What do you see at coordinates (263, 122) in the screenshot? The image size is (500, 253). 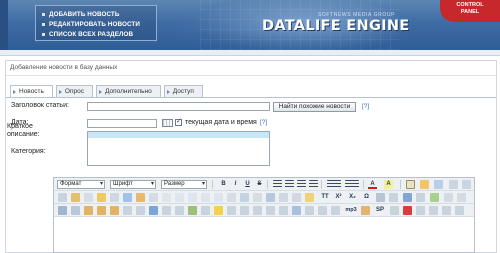 I see `date-help-link: [?]` at bounding box center [263, 122].